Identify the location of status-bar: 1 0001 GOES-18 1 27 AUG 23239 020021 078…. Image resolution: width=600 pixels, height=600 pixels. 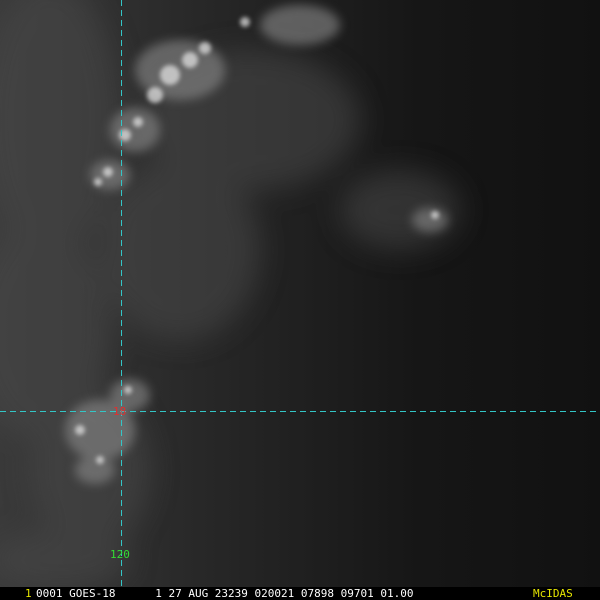
(300, 593).